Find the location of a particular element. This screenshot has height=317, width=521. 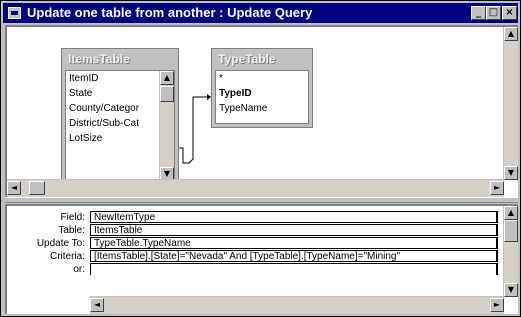

update-to-cell: TypeTable.TypeName is located at coordinates (294, 243).